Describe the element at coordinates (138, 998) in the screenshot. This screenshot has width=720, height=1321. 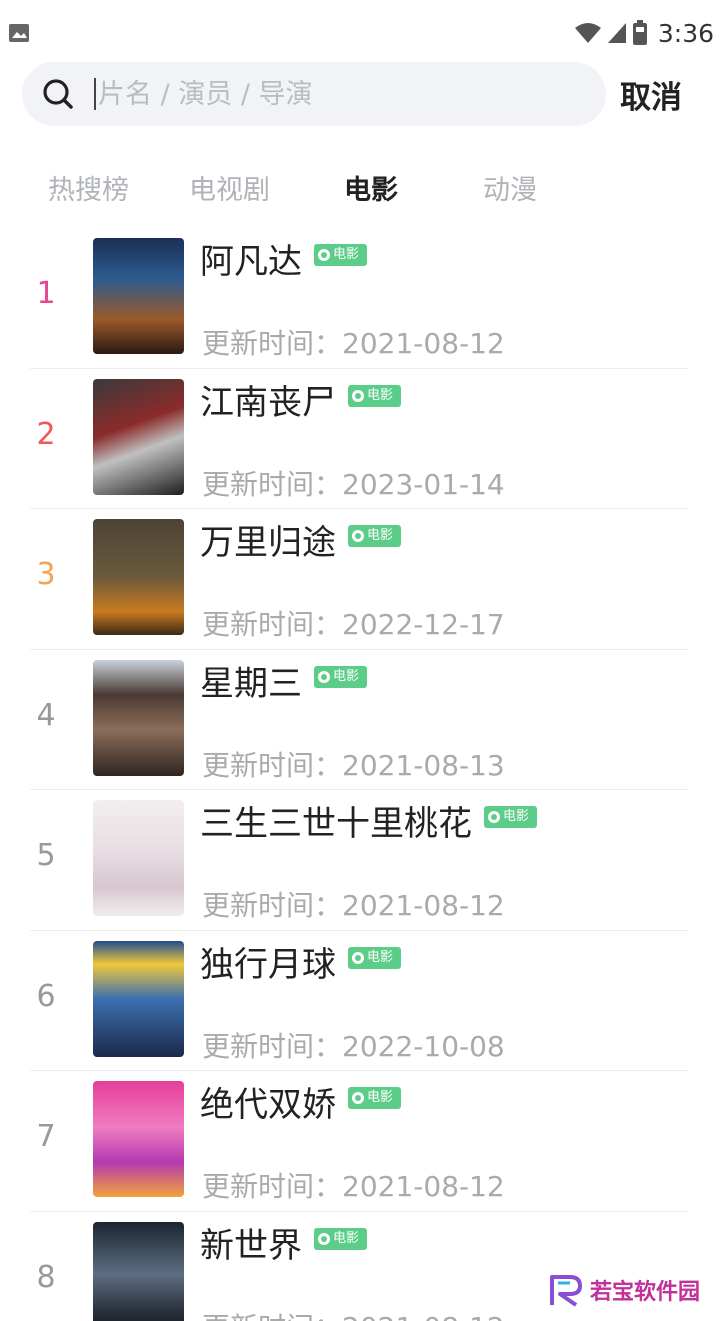
I see `poster-moon-man` at that location.